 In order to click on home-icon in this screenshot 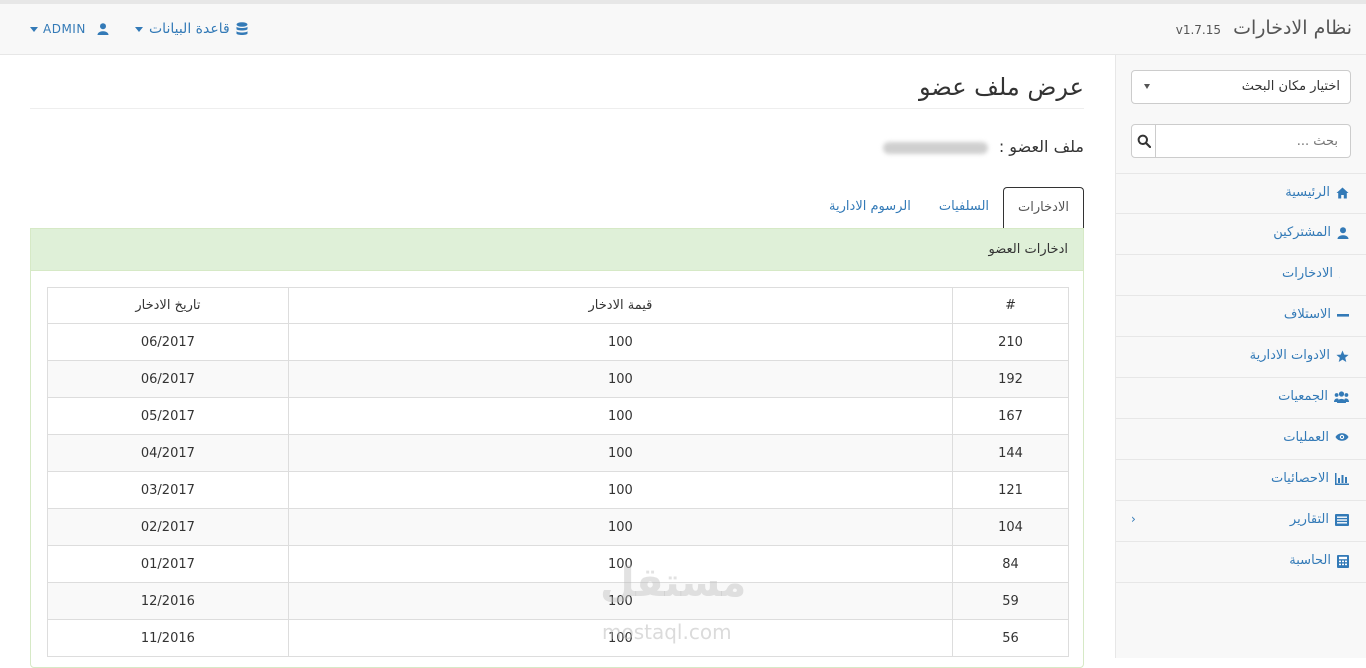, I will do `click(1342, 193)`.